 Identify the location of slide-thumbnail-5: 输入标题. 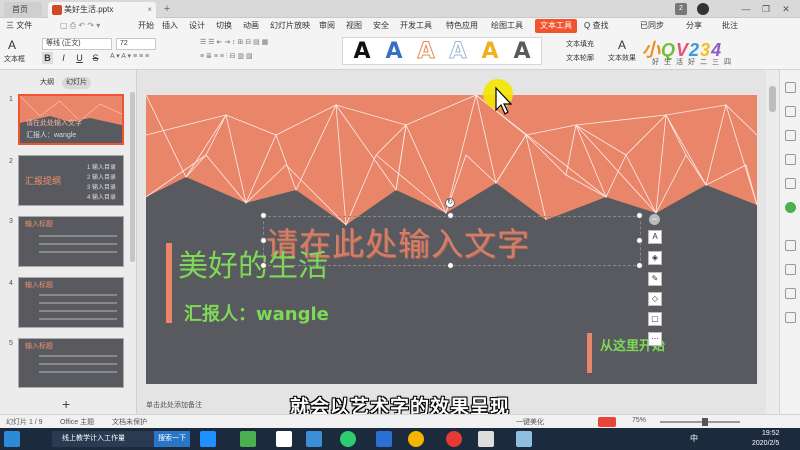
(71, 363).